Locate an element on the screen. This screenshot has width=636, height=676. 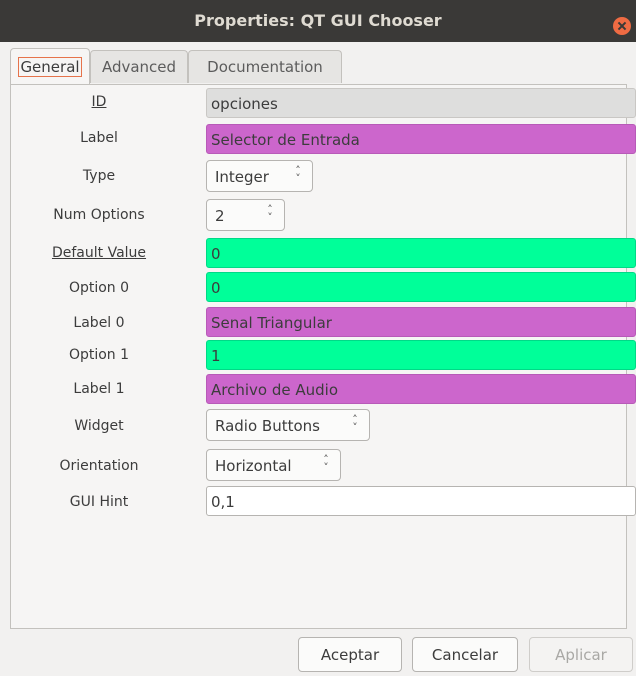
num-options-label: Num Options is located at coordinates (99, 215).